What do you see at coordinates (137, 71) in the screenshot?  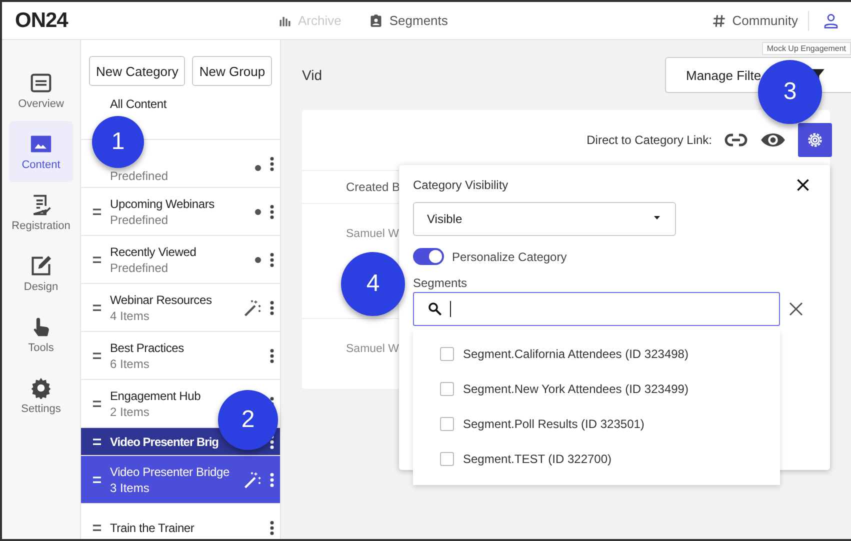 I see `new-button: New Category` at bounding box center [137, 71].